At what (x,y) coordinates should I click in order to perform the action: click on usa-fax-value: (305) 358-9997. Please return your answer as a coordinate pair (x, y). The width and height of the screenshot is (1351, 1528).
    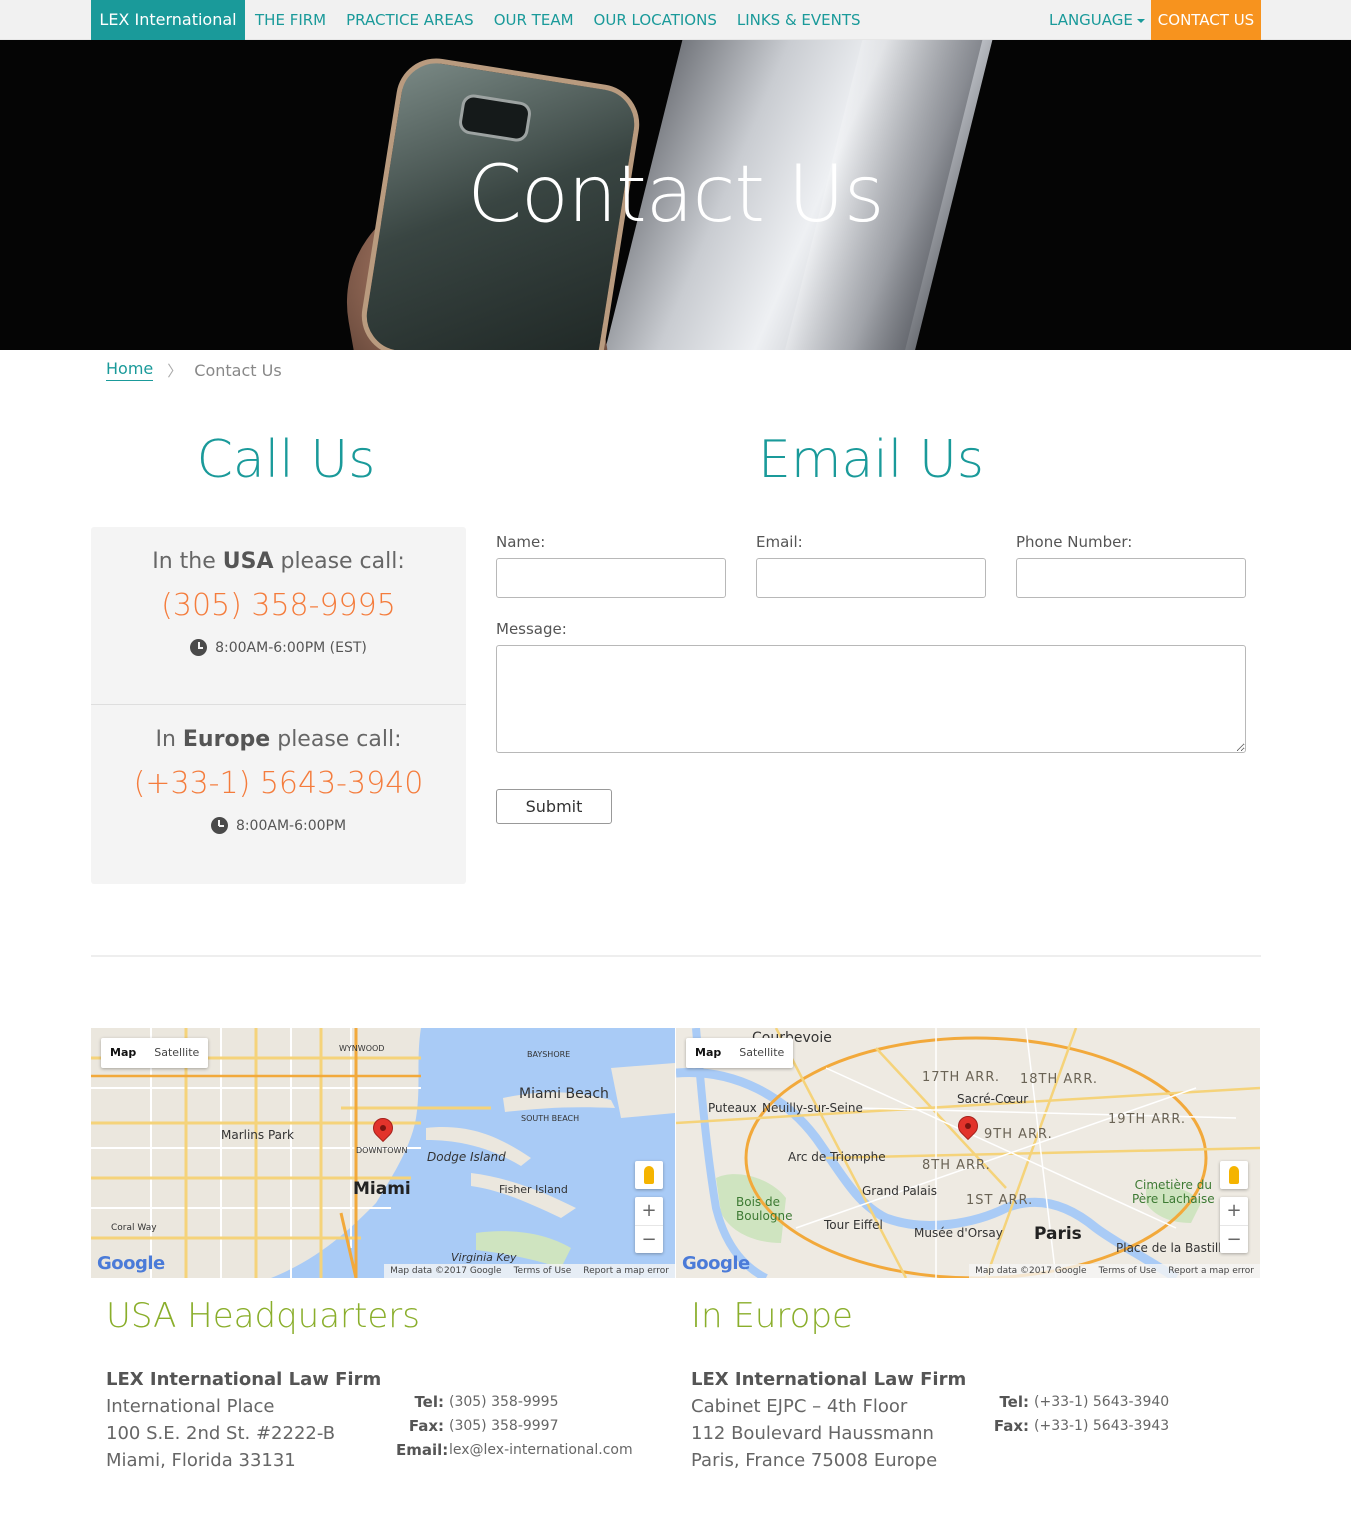
    Looking at the image, I should click on (504, 1426).